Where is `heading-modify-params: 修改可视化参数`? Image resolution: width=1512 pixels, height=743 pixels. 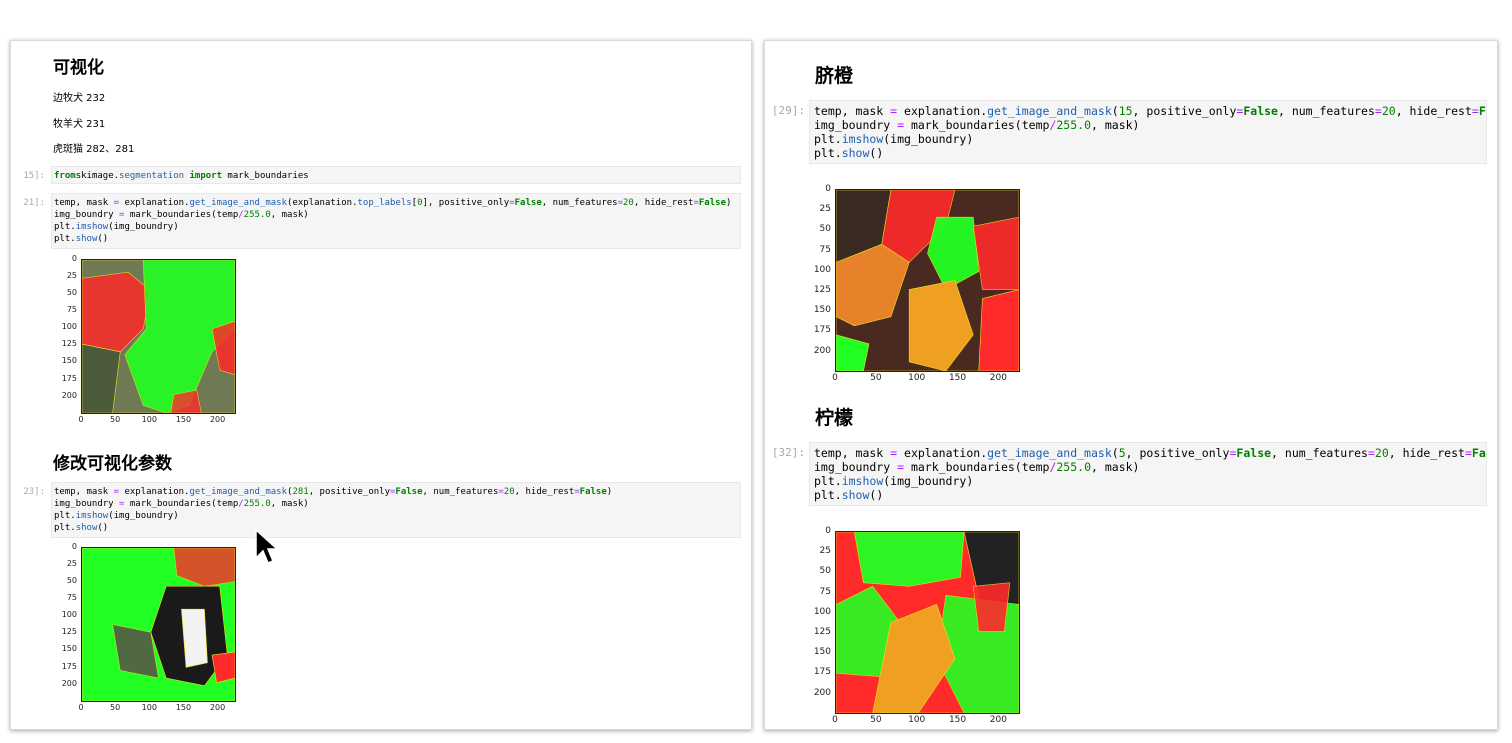 heading-modify-params: 修改可视化参数 is located at coordinates (112, 464).